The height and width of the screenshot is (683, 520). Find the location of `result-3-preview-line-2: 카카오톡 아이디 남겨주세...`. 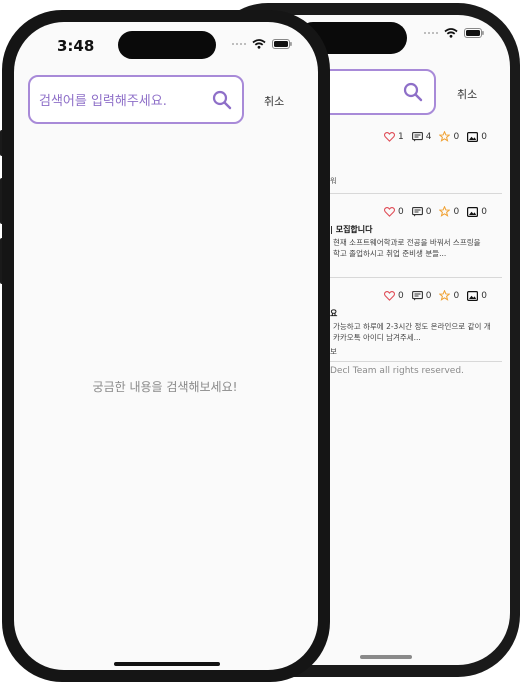

result-3-preview-line-2: 카카오톡 아이디 남겨주세... is located at coordinates (377, 337).